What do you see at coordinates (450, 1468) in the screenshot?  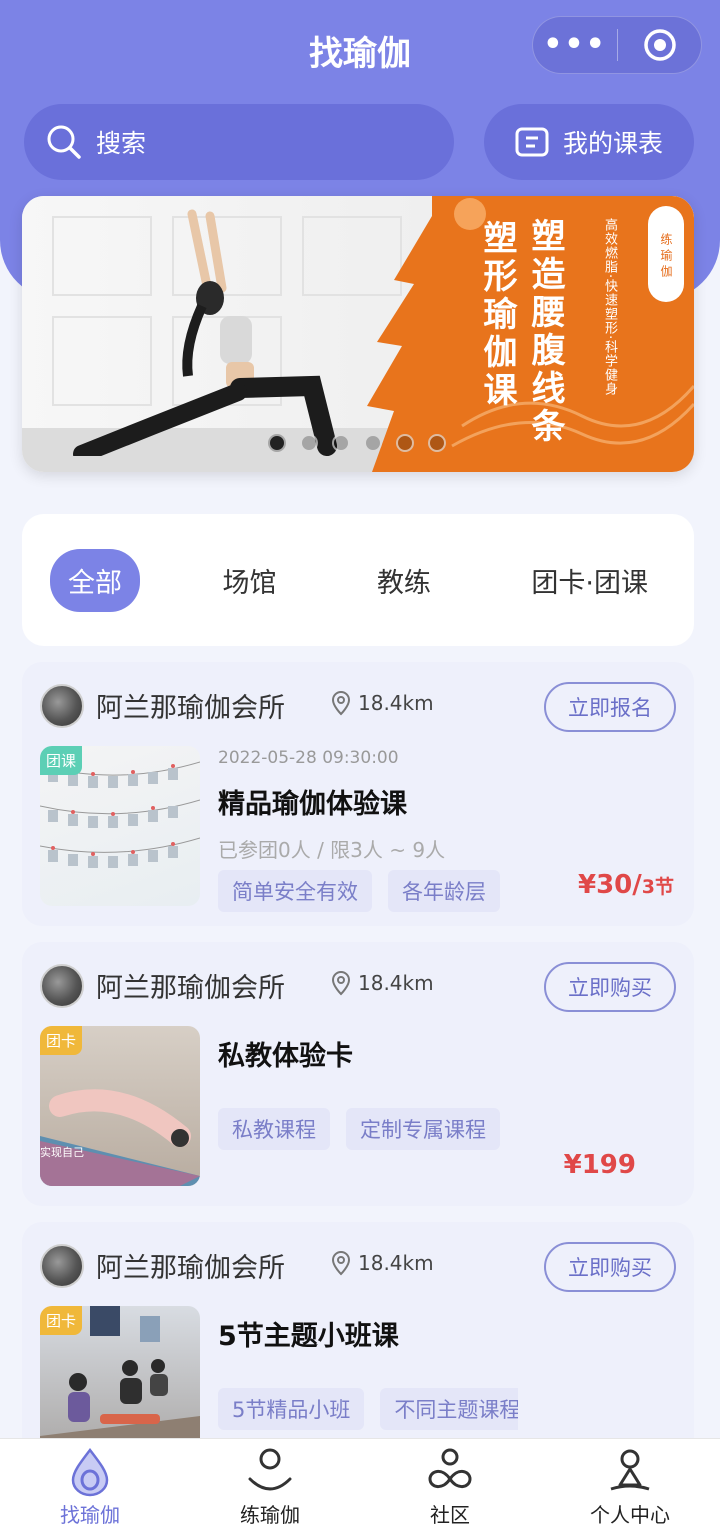 I see `community-icon` at bounding box center [450, 1468].